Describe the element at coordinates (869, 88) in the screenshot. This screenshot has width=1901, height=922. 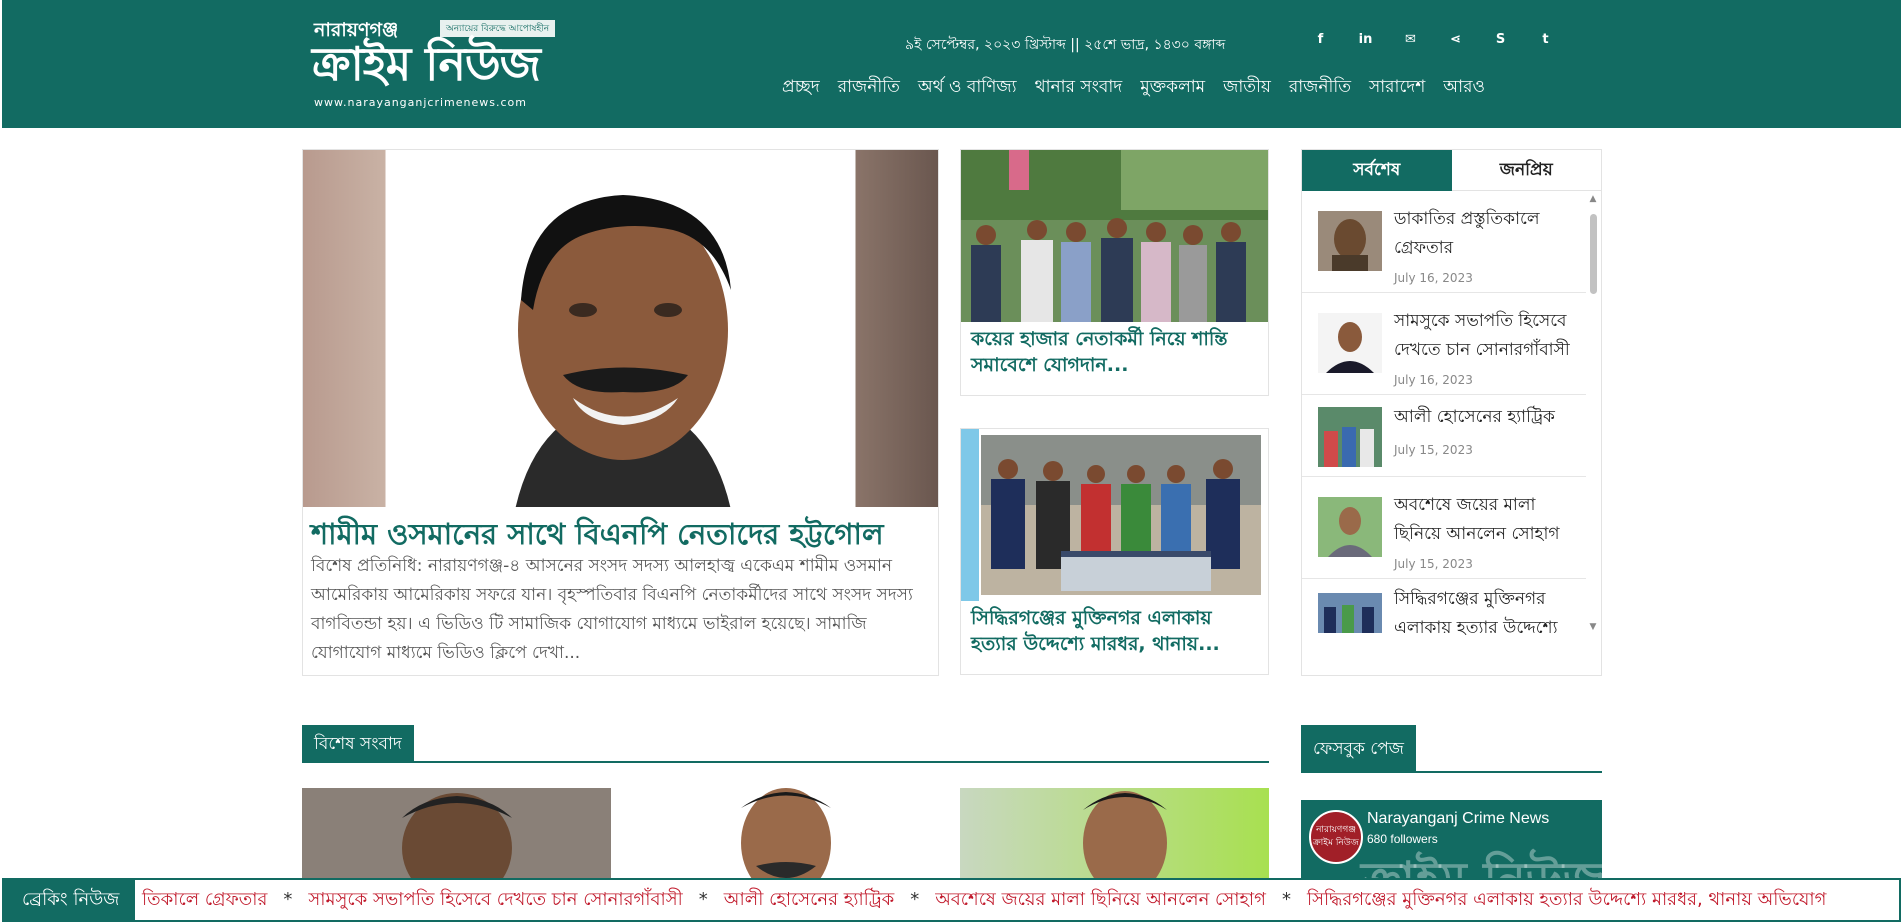
I see `nav-politics: রাজনীতি` at that location.